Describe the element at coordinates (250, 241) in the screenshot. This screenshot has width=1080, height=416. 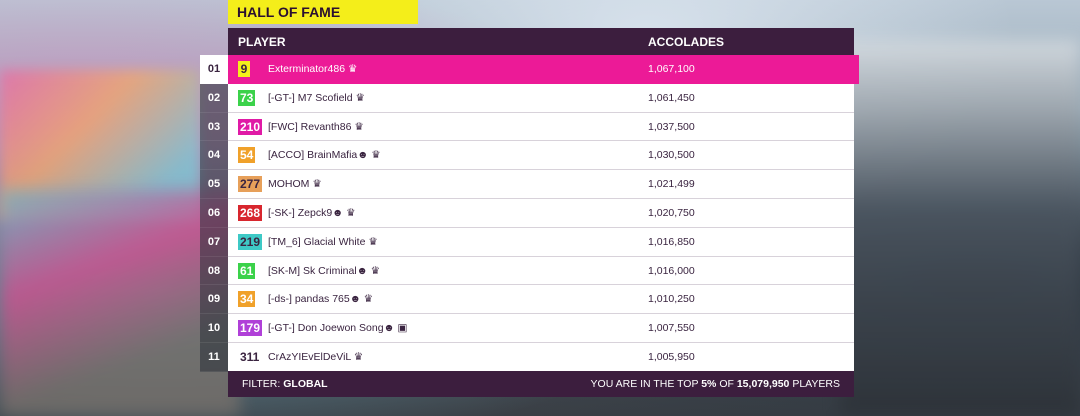
I see `level-badge: 219` at that location.